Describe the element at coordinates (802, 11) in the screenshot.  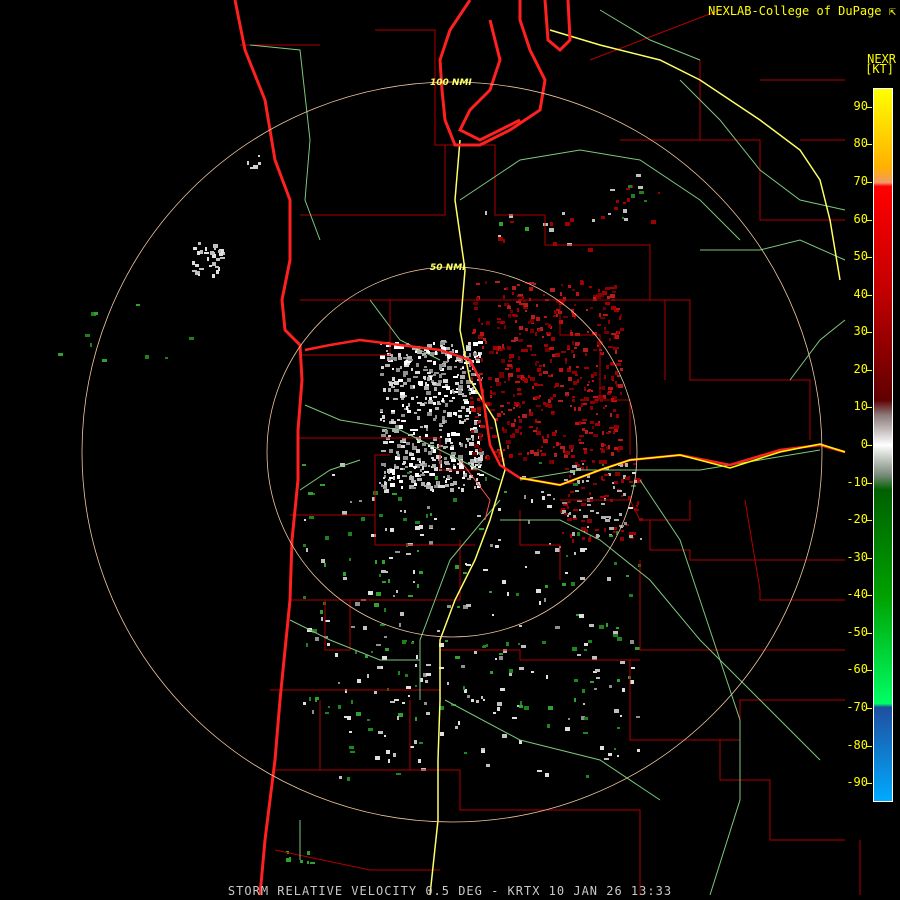
I see `nexlab-credit: NEXLAB-College of DuPage ⇱` at that location.